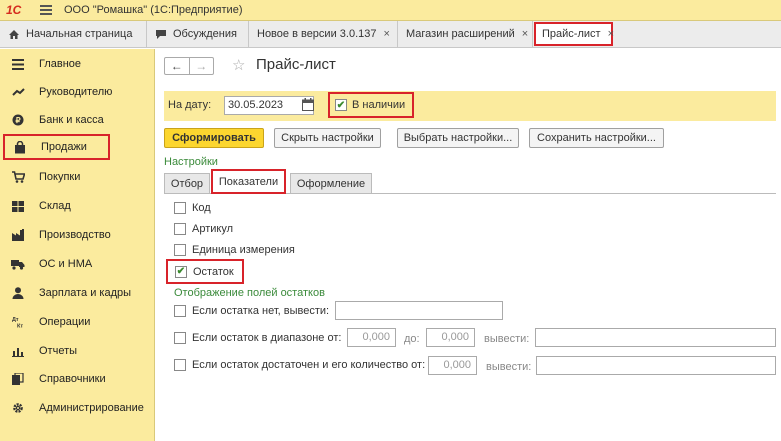 Image resolution: width=781 pixels, height=441 pixels. Describe the element at coordinates (72, 379) in the screenshot. I see `sidebar-item-label: Справочники` at that location.